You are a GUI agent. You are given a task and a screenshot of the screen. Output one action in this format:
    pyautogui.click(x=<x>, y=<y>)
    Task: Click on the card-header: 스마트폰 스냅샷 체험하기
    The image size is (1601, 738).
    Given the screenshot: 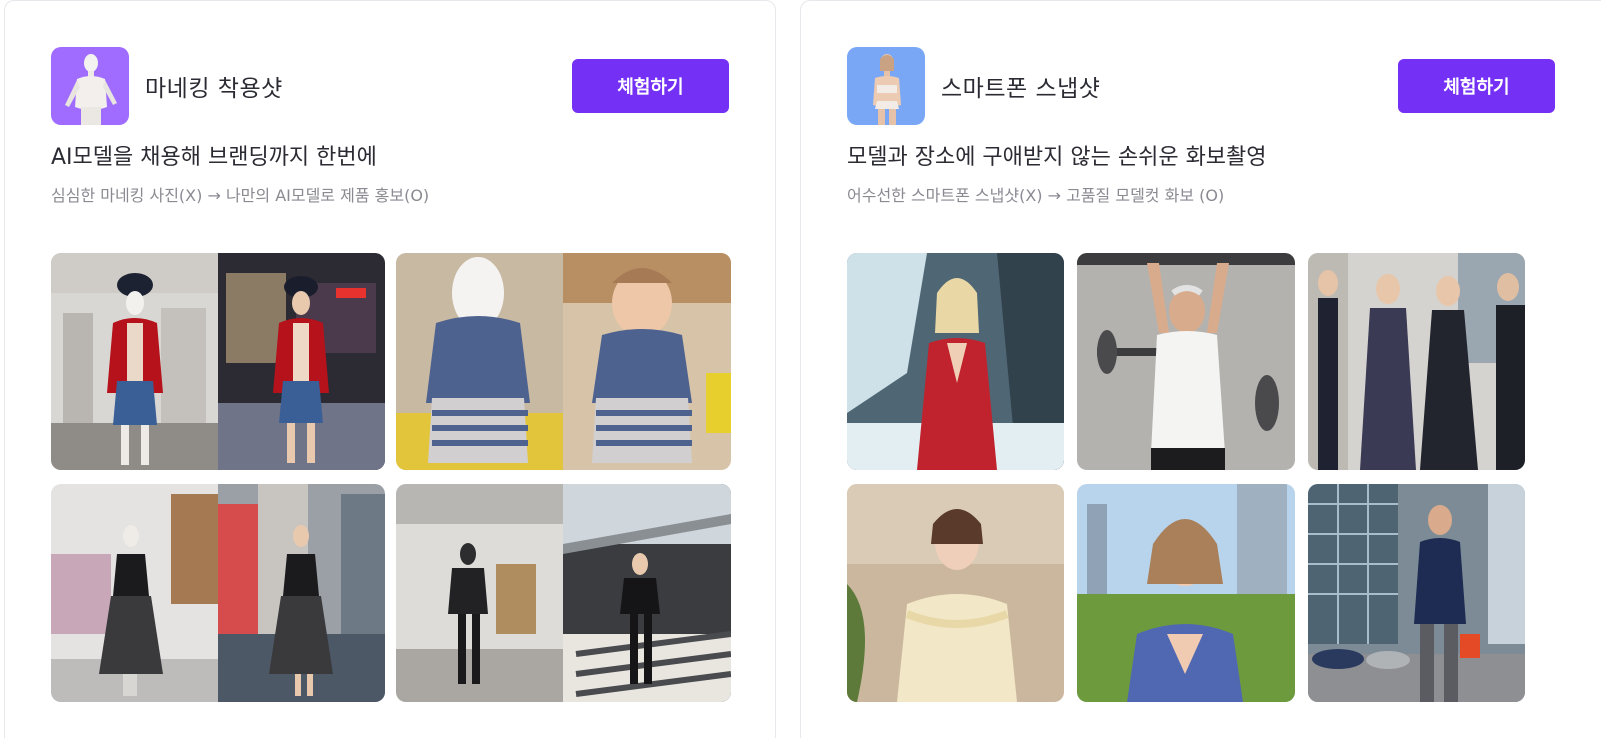 What is the action you would take?
    pyautogui.click(x=1201, y=86)
    